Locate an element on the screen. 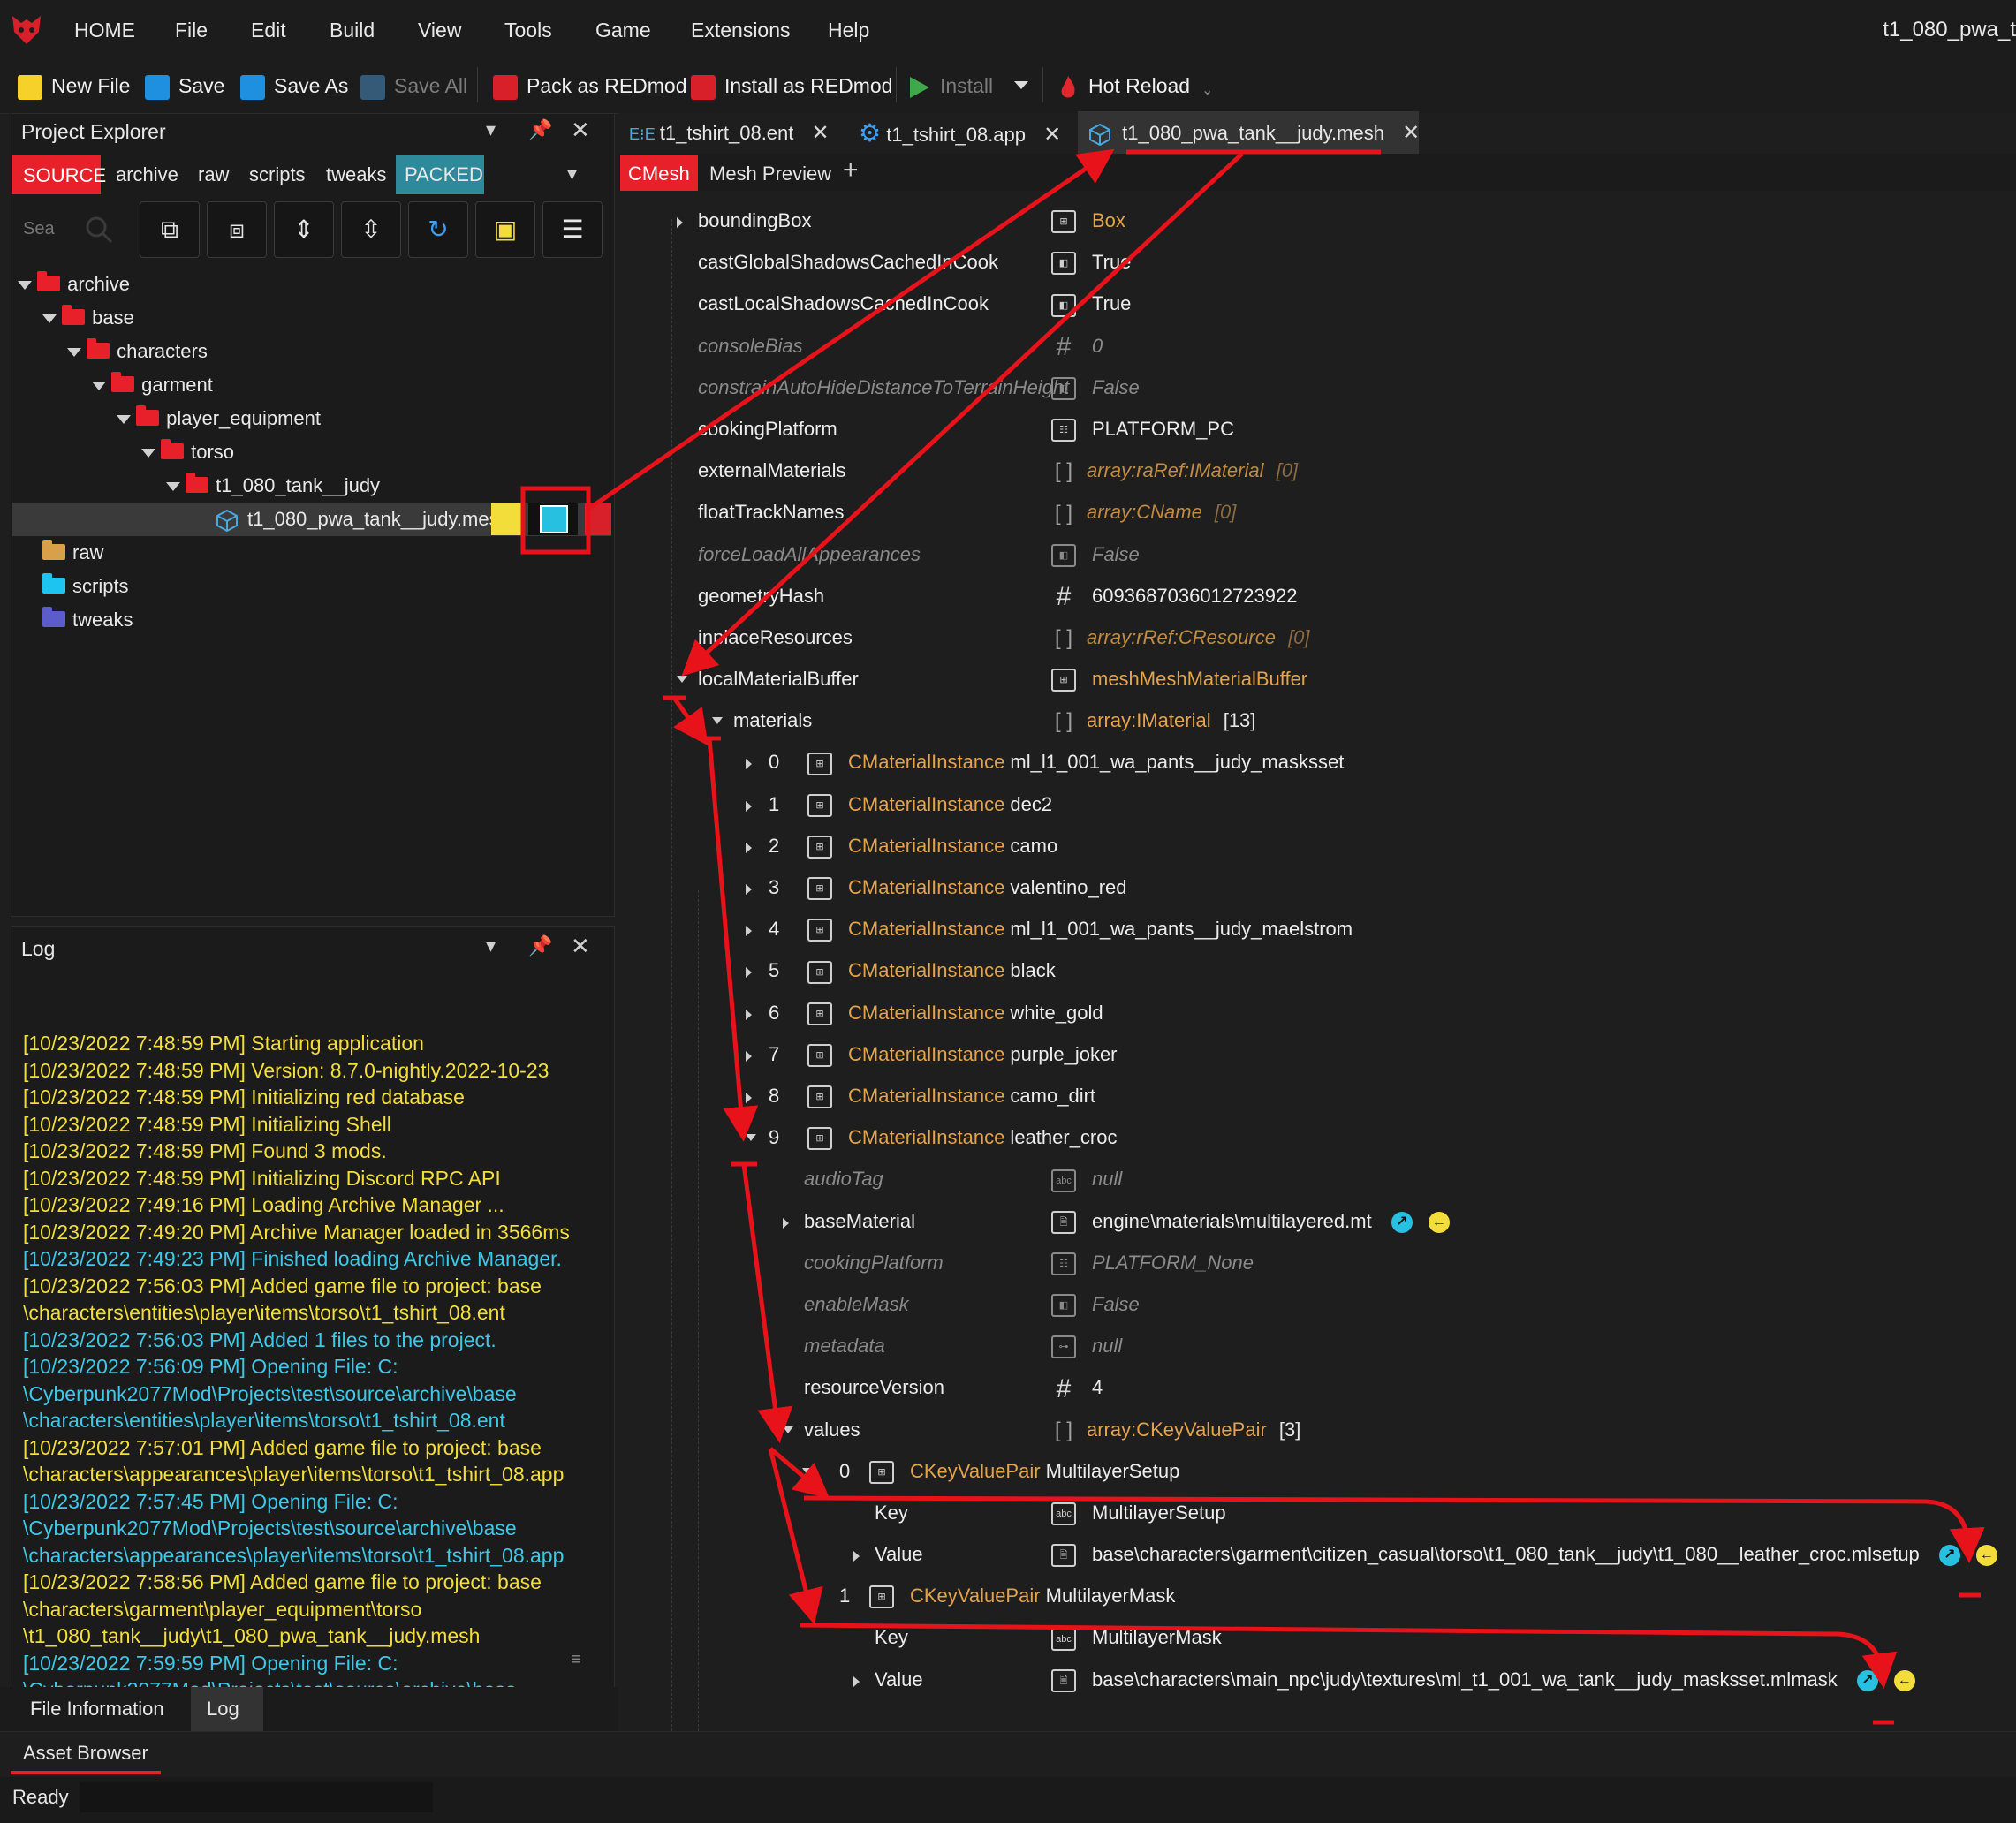 Image resolution: width=2016 pixels, height=1823 pixels. install-dropdown-icon is located at coordinates (1021, 85).